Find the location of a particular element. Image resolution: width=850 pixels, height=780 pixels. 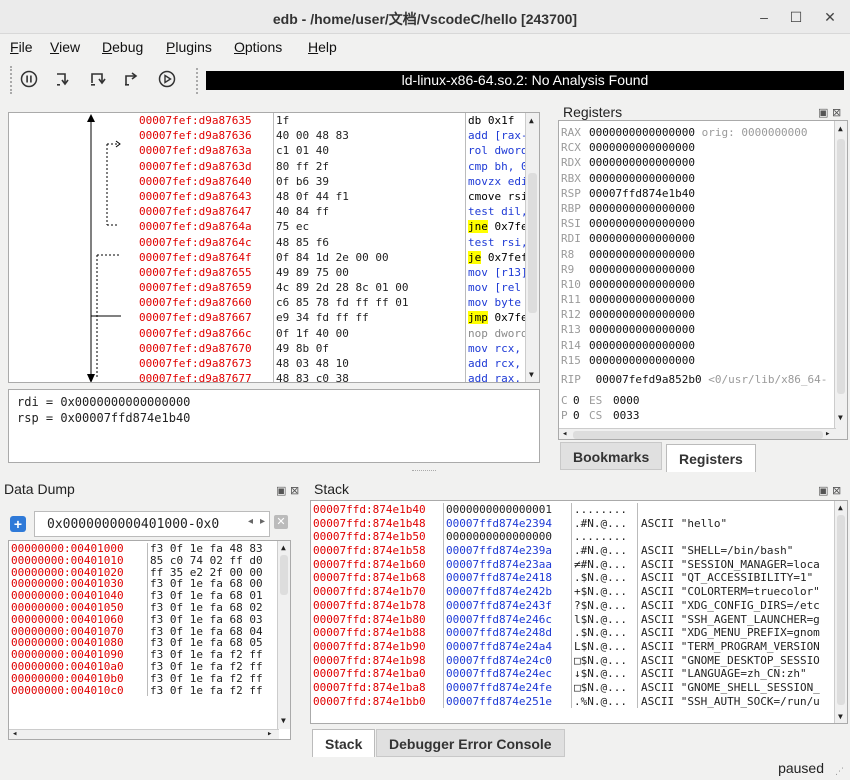

stack-address: 00007ffd:874e1b90 is located at coordinates (377, 647).